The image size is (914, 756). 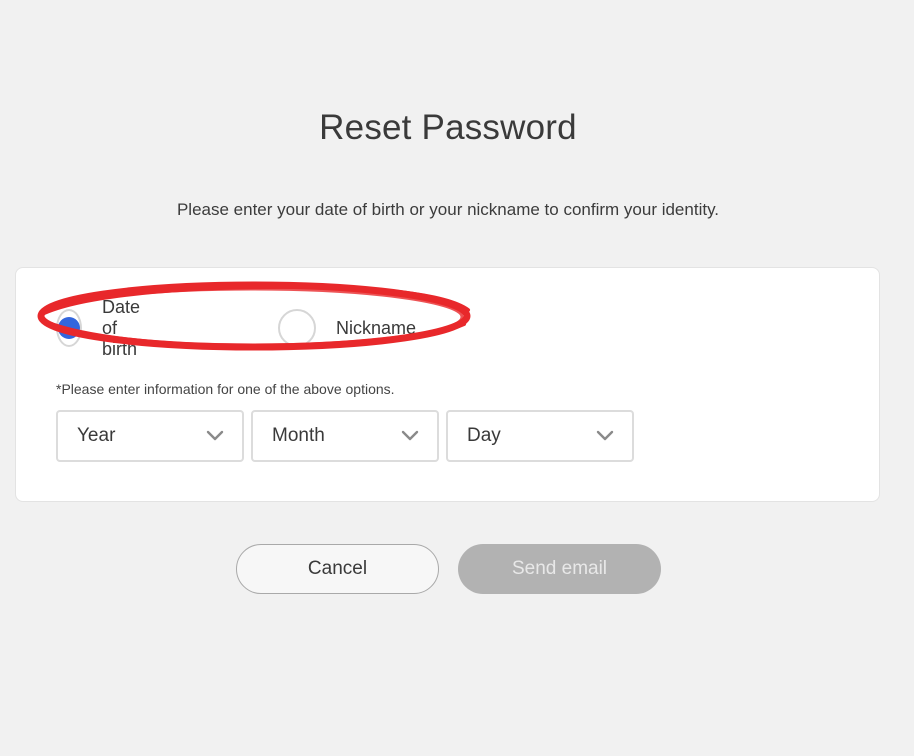 What do you see at coordinates (376, 327) in the screenshot?
I see `nickname-label: Nickname` at bounding box center [376, 327].